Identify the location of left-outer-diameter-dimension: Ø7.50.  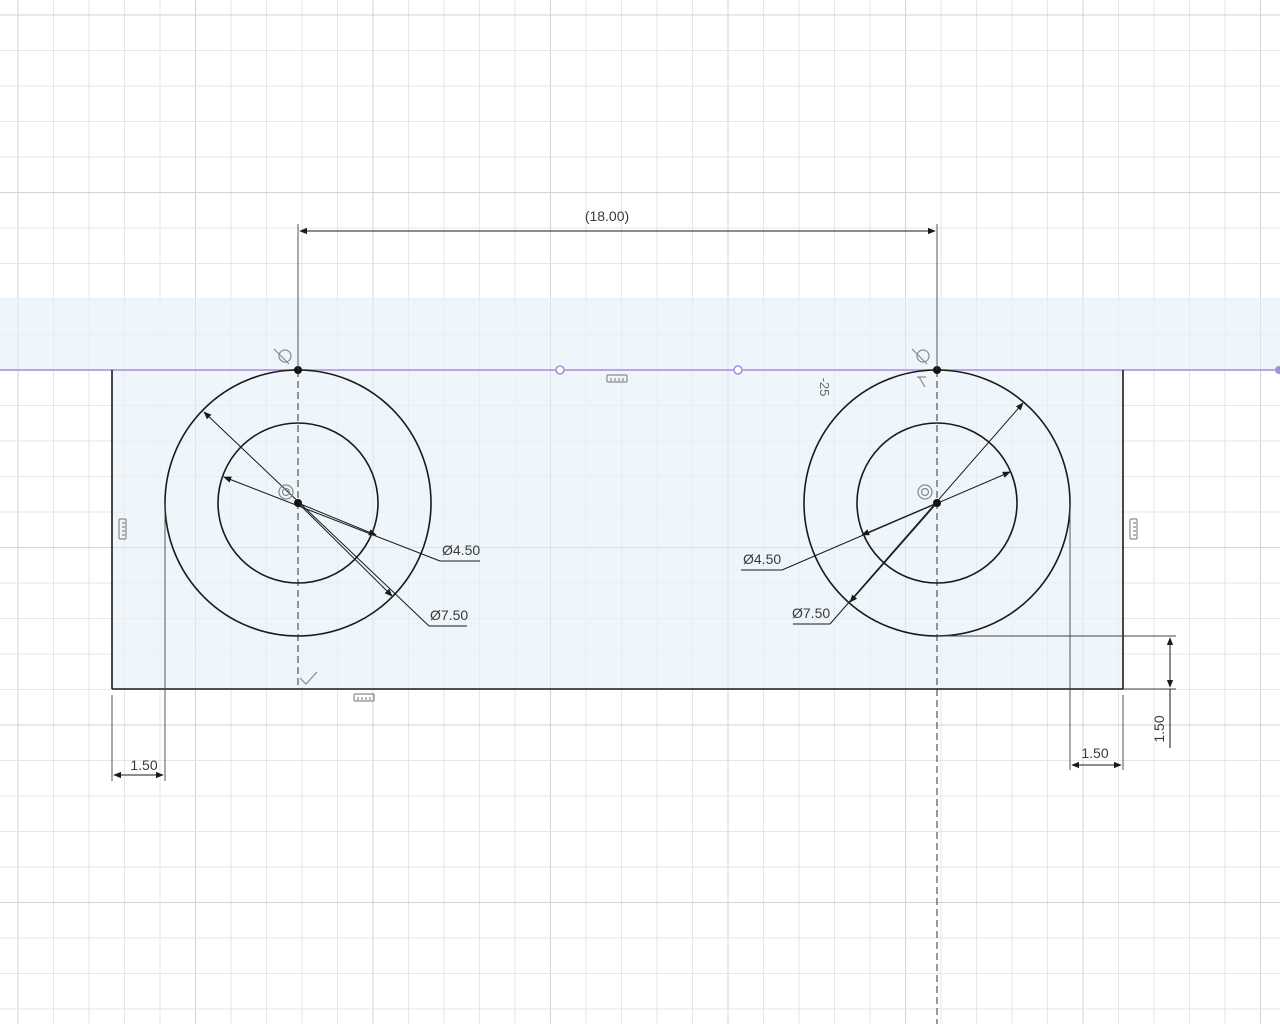
(449, 615).